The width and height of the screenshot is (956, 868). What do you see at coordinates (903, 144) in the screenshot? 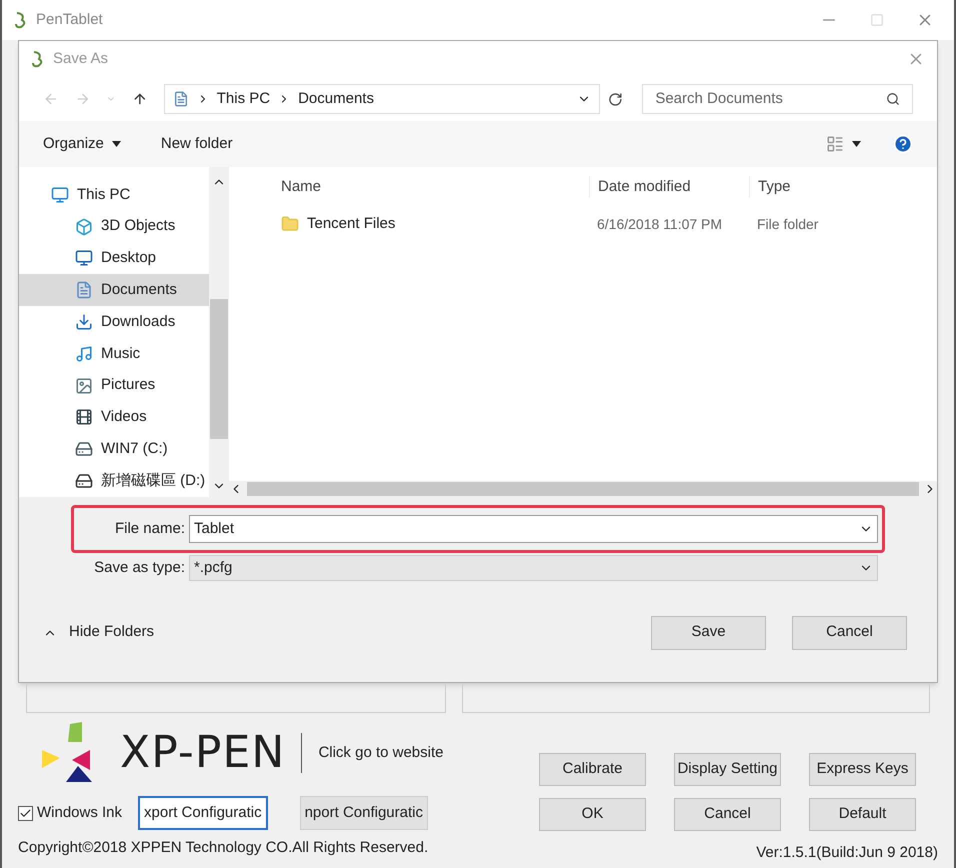
I see `help-icon` at bounding box center [903, 144].